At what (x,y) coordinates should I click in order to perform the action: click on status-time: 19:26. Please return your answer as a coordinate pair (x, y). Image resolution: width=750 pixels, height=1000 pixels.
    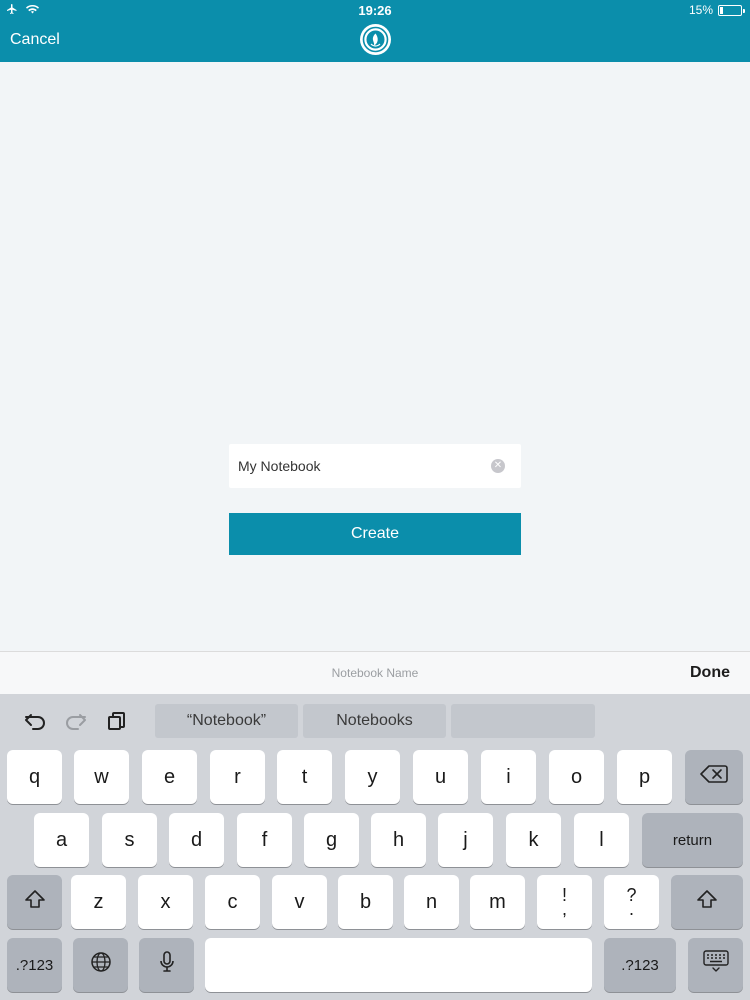
    Looking at the image, I should click on (375, 10).